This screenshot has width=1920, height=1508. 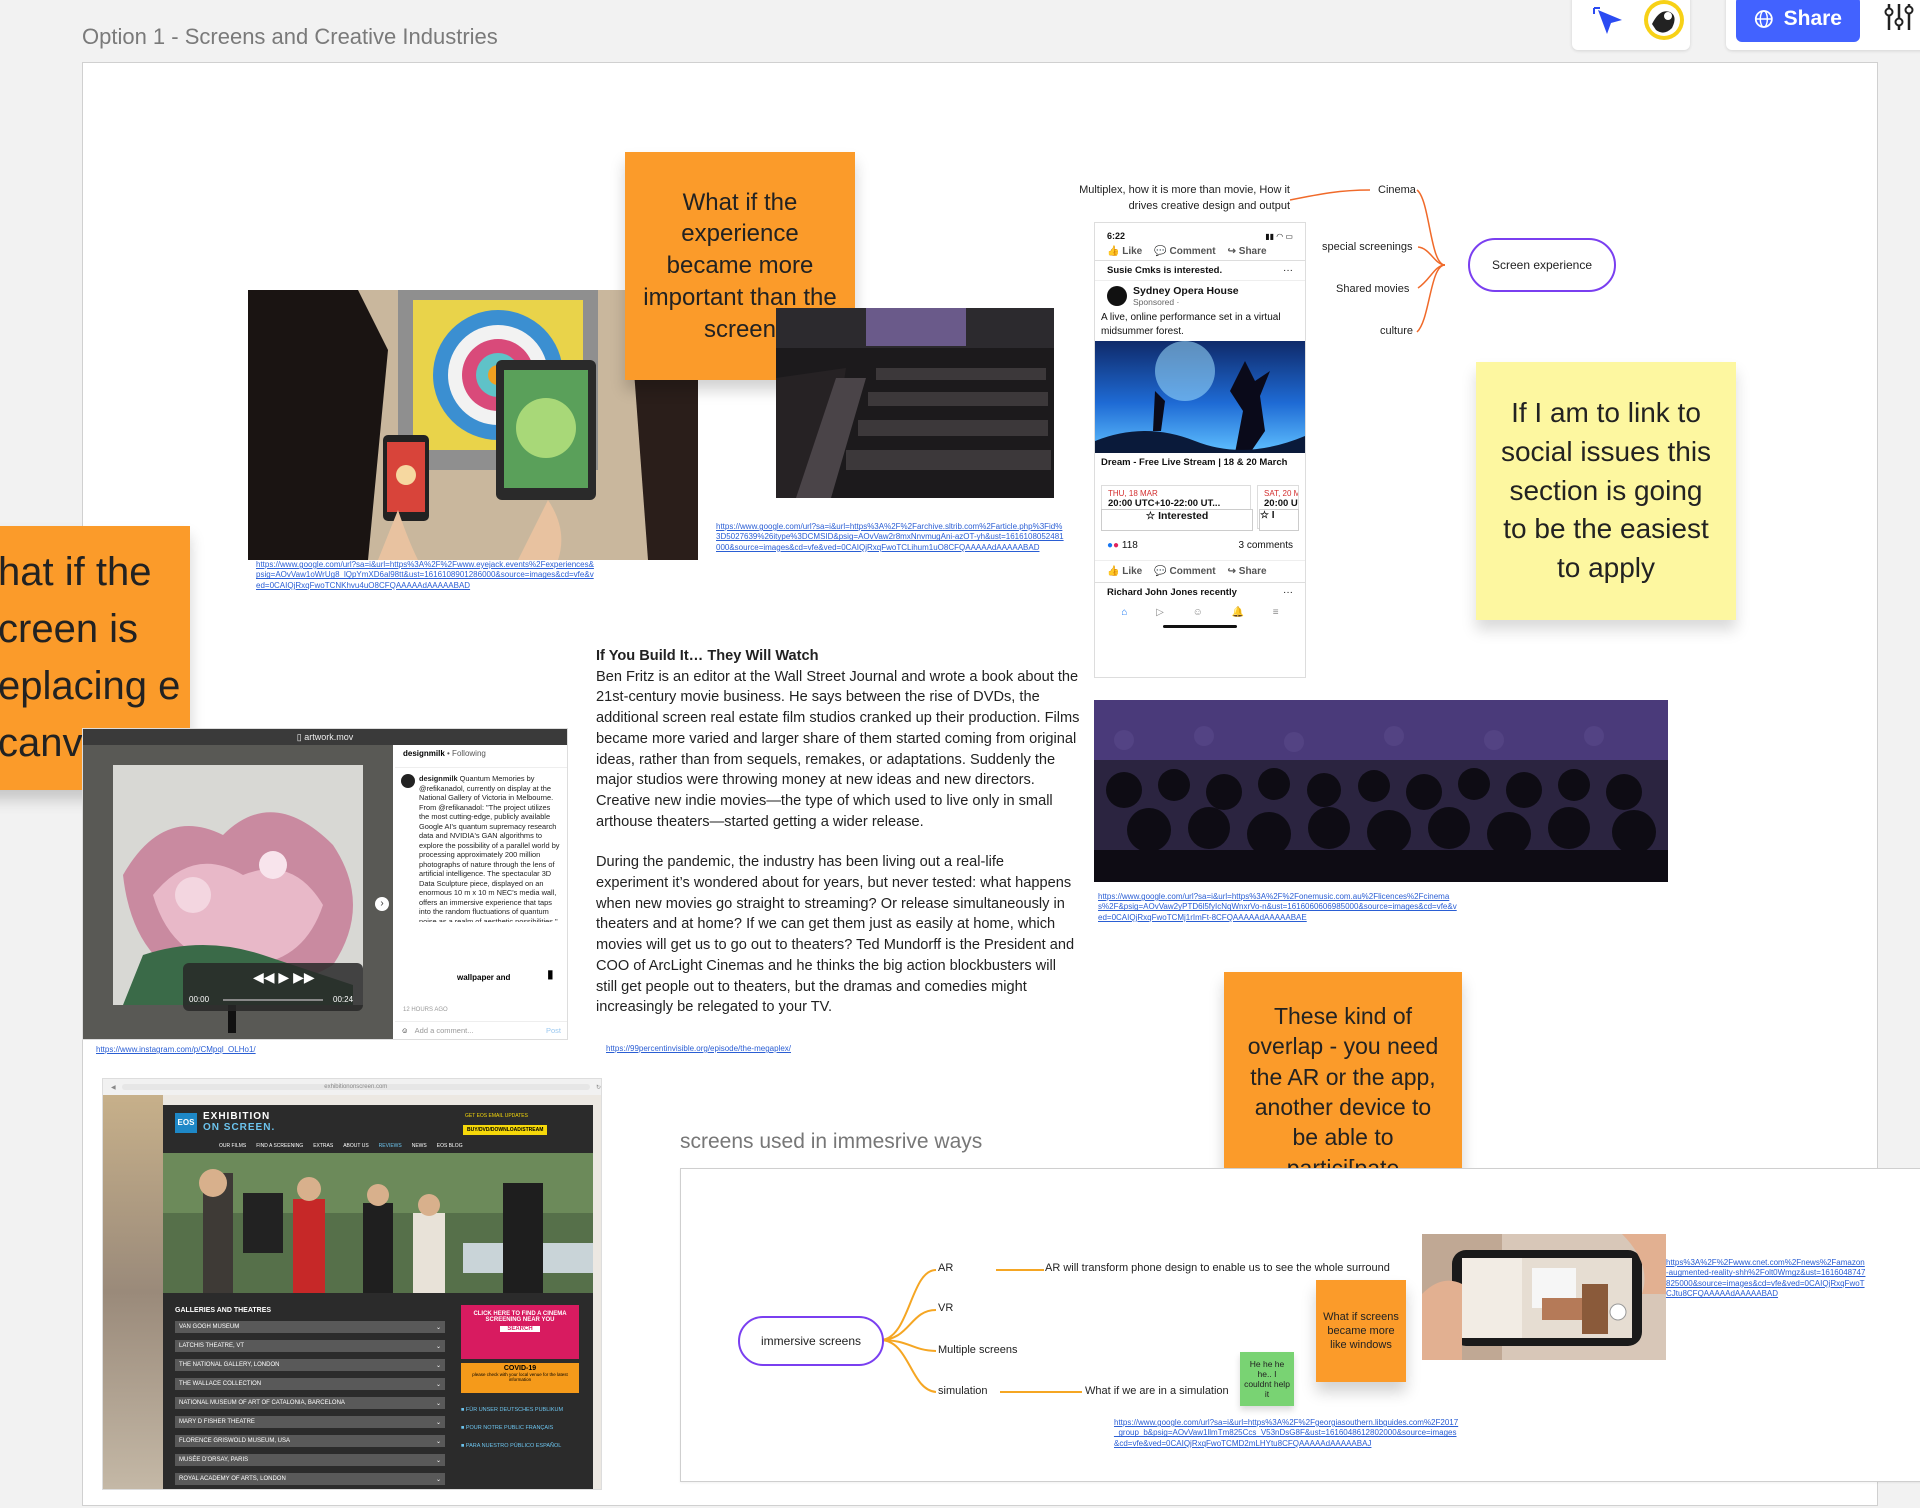 What do you see at coordinates (977, 1350) in the screenshot?
I see `mindmap-node-multiple-screens: Multiple screens` at bounding box center [977, 1350].